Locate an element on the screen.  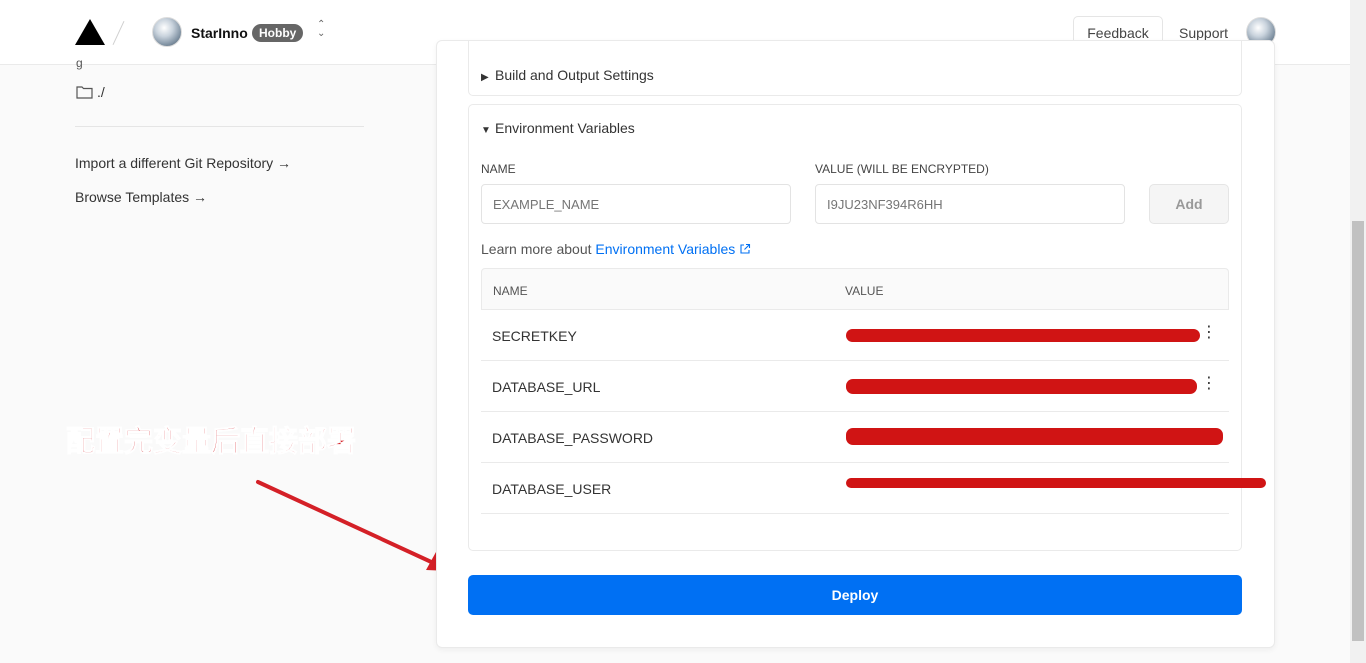
breadcrumb-separator is located at coordinates (118, 33).